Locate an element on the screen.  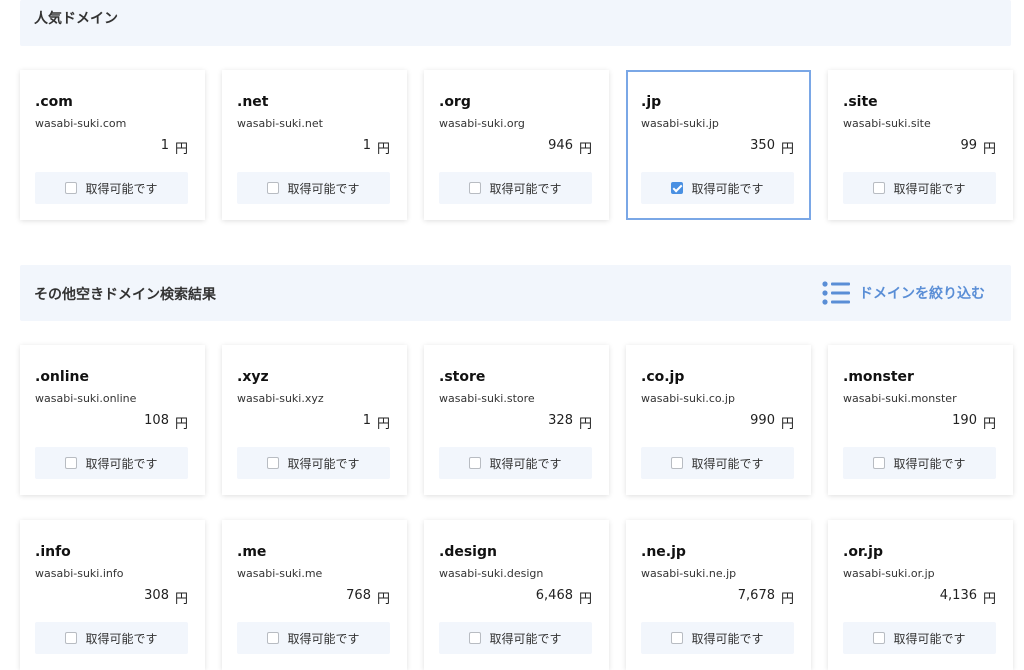
domain-card: .org wasabi-suki.org 946 円 取得可能です is located at coordinates (516, 145).